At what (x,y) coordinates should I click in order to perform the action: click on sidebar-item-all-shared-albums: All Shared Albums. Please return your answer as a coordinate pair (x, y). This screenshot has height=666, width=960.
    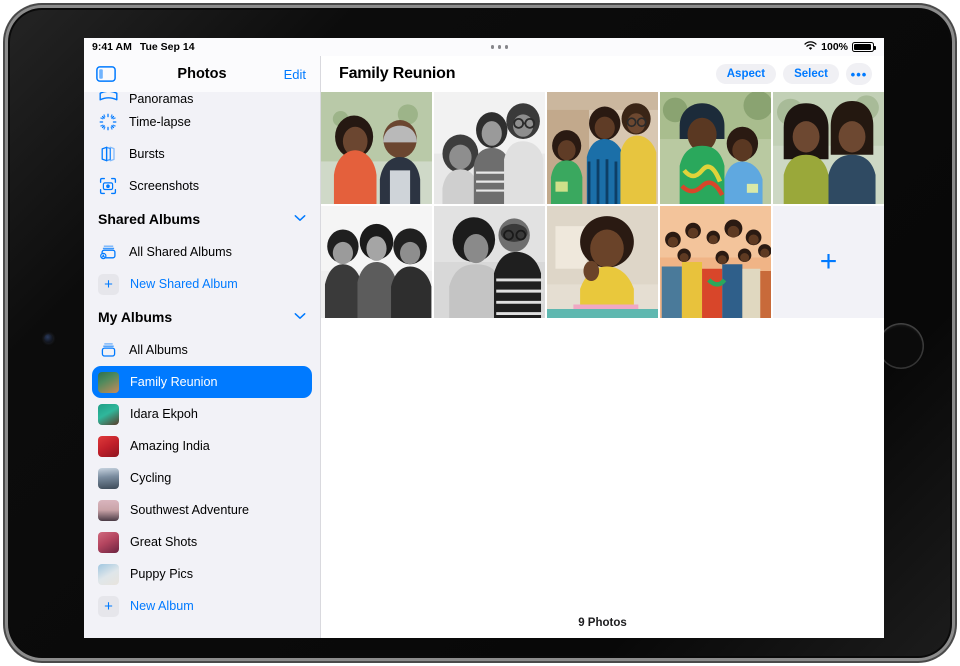
    Looking at the image, I should click on (202, 252).